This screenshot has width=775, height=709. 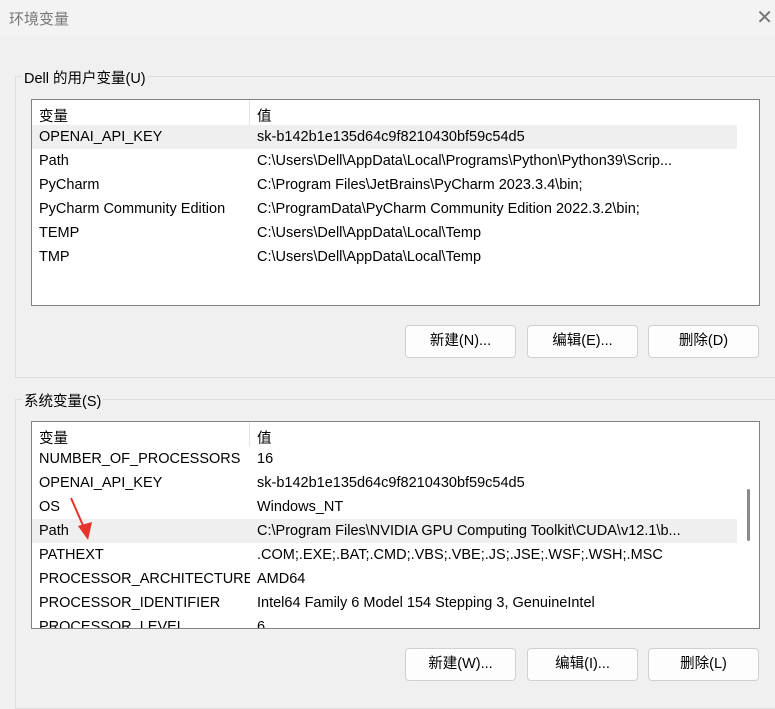 I want to click on variable-name: PROCESSOR_ARCHITECTURE, so click(x=144, y=579).